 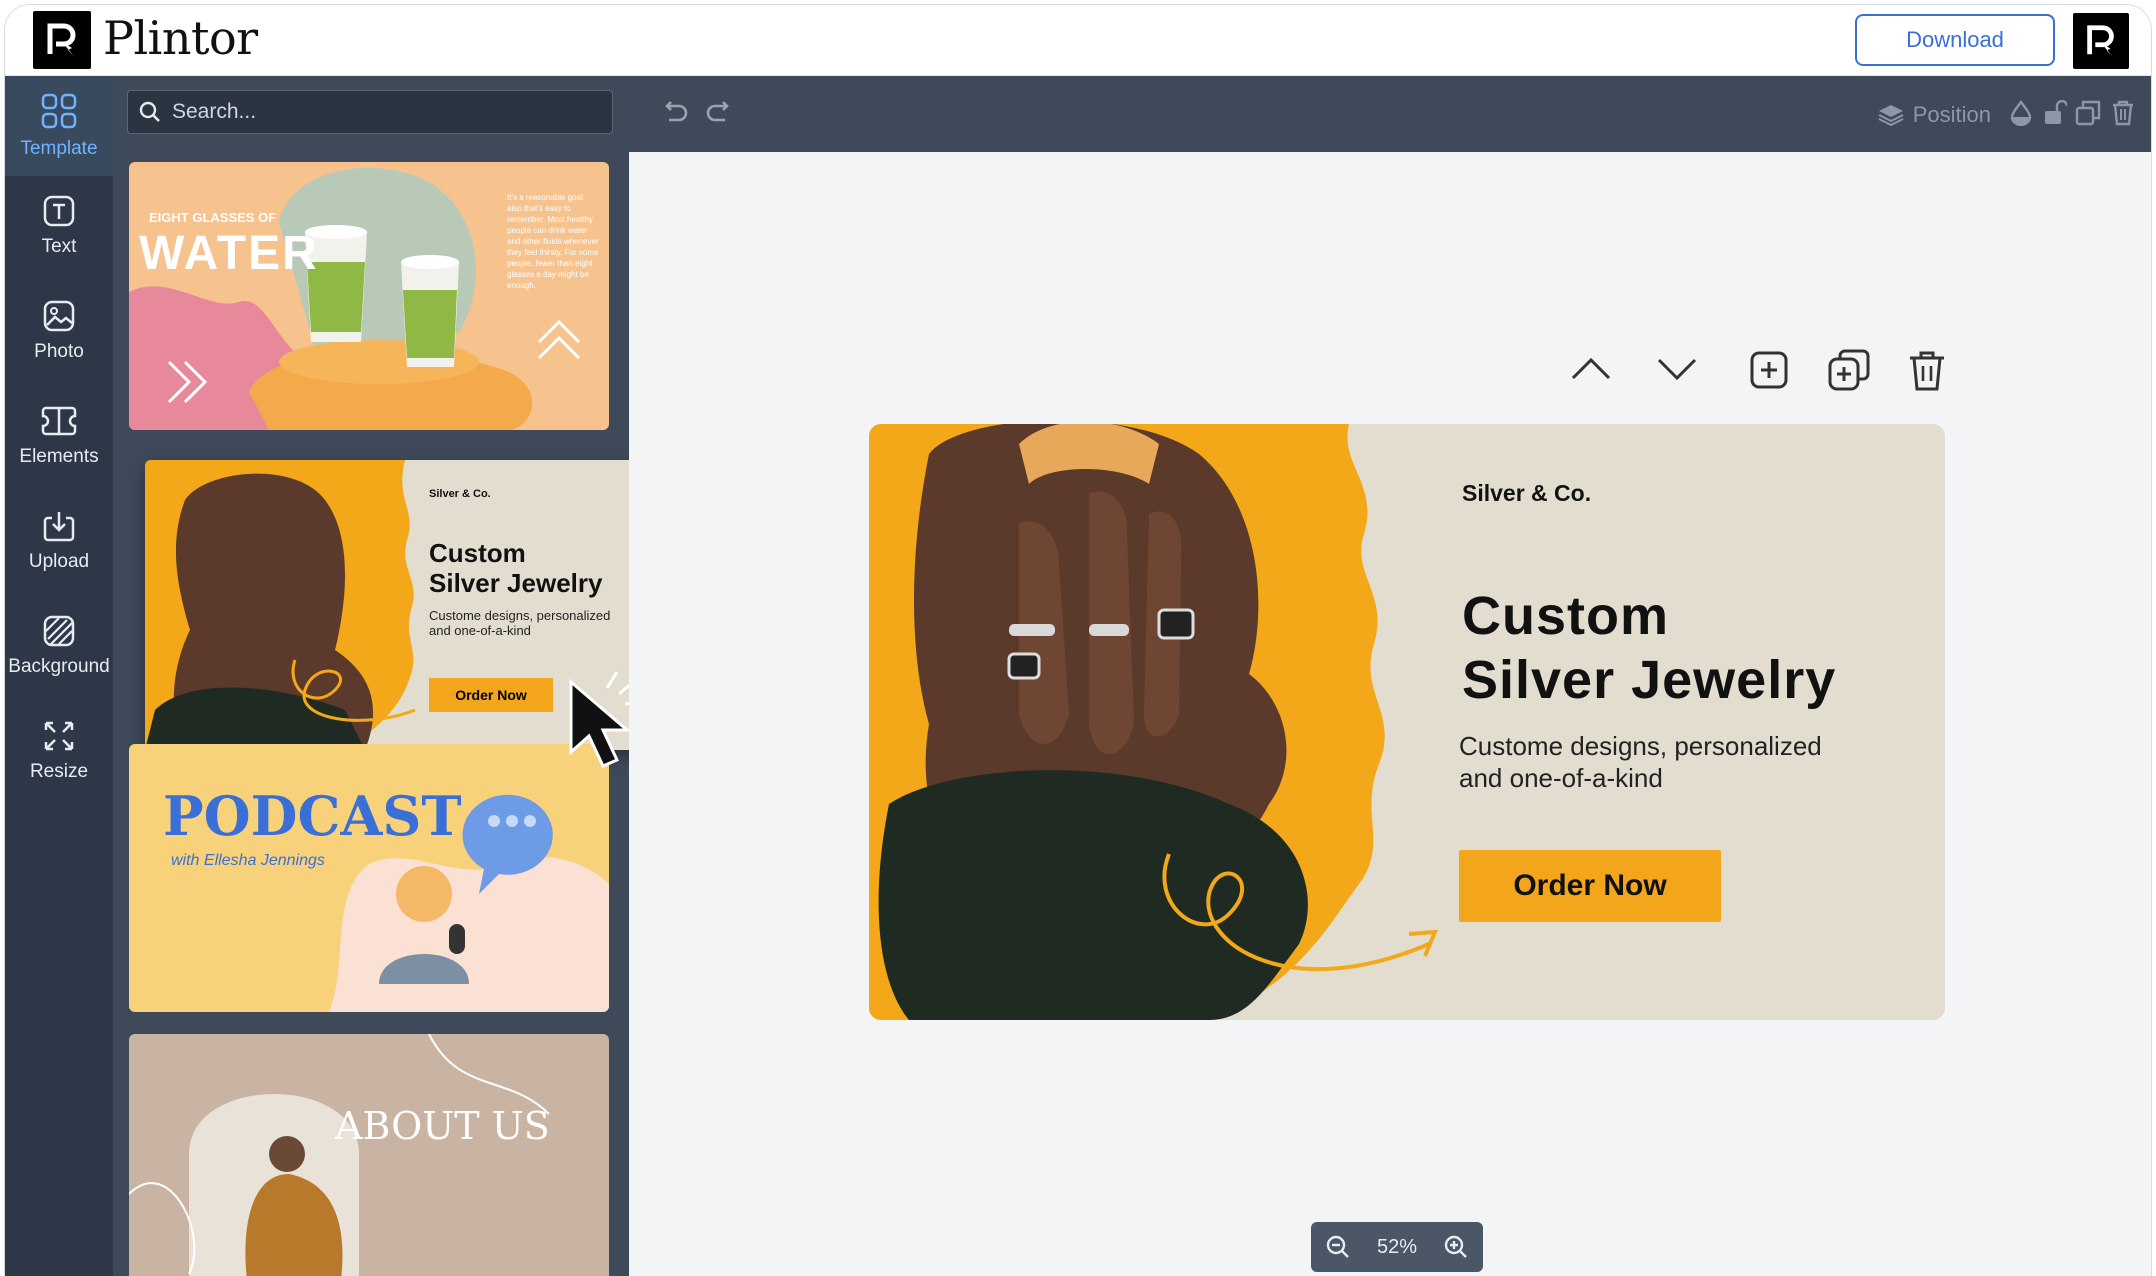 I want to click on podcast-title: PODCAST, so click(x=312, y=816).